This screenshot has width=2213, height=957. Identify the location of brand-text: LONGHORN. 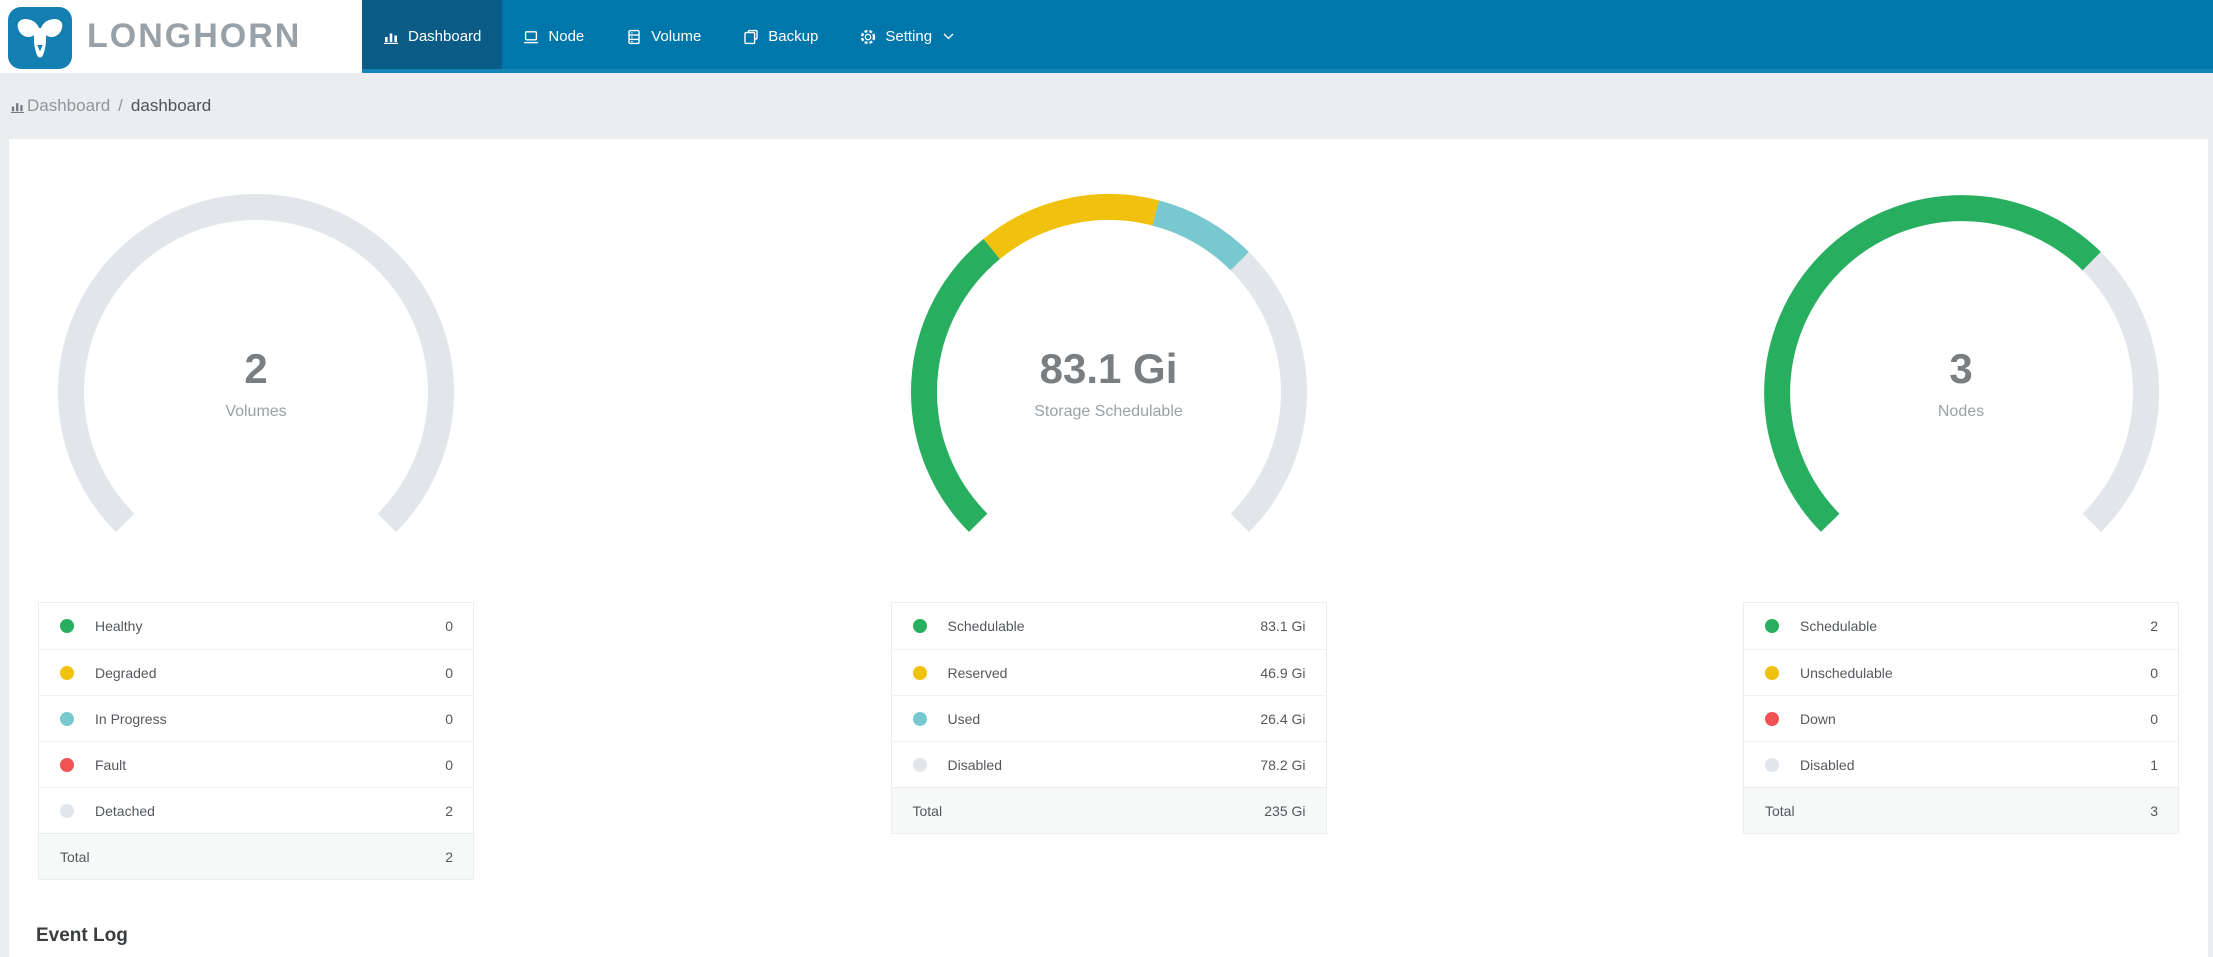
(194, 36).